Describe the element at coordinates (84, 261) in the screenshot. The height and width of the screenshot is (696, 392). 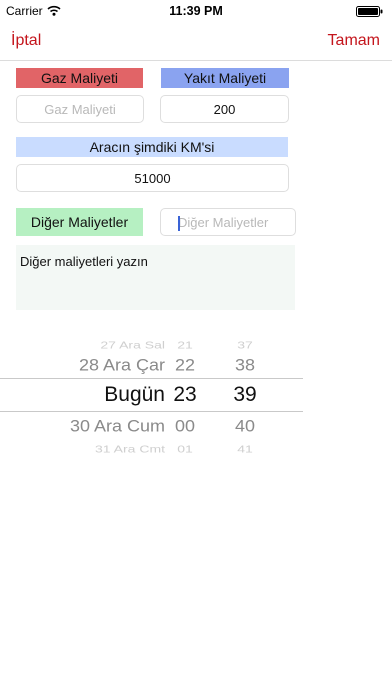
I see `notes-text: Diğer maliyetleri yazın` at that location.